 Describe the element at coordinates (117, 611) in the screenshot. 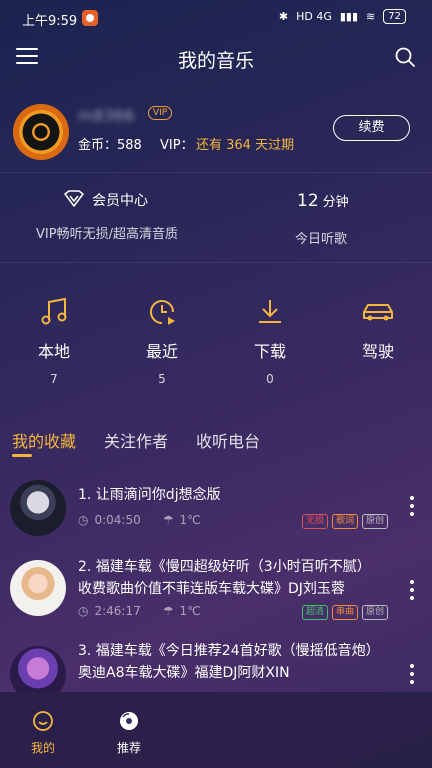

I see `song-duration: 2:46:17` at that location.